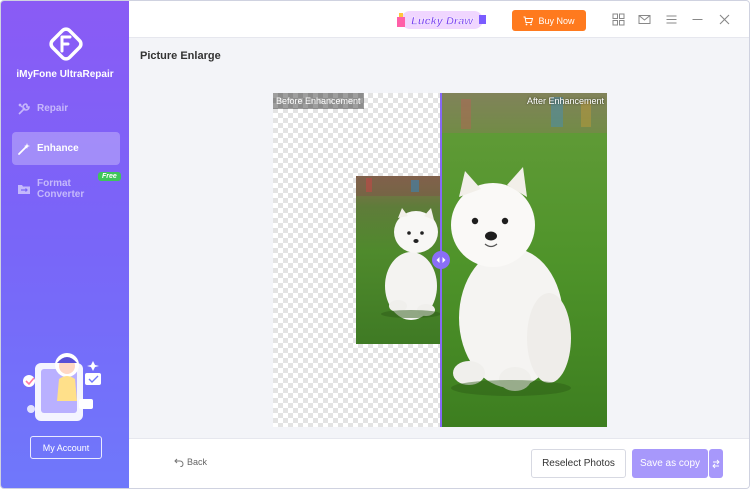 This screenshot has height=489, width=750. What do you see at coordinates (724, 19) in the screenshot?
I see `close-icon` at bounding box center [724, 19].